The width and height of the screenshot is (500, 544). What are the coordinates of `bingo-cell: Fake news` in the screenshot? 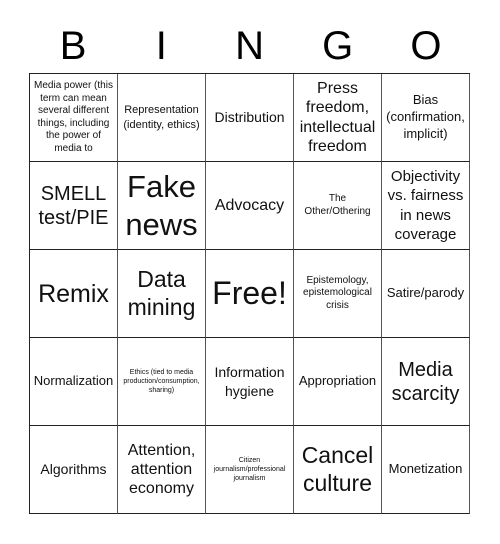 It's located at (162, 206).